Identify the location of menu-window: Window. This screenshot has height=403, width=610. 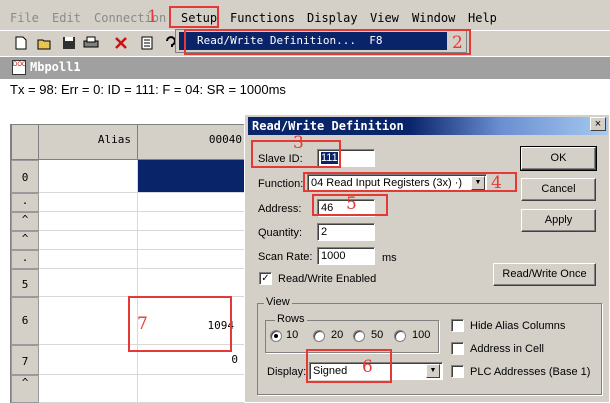
(433, 18).